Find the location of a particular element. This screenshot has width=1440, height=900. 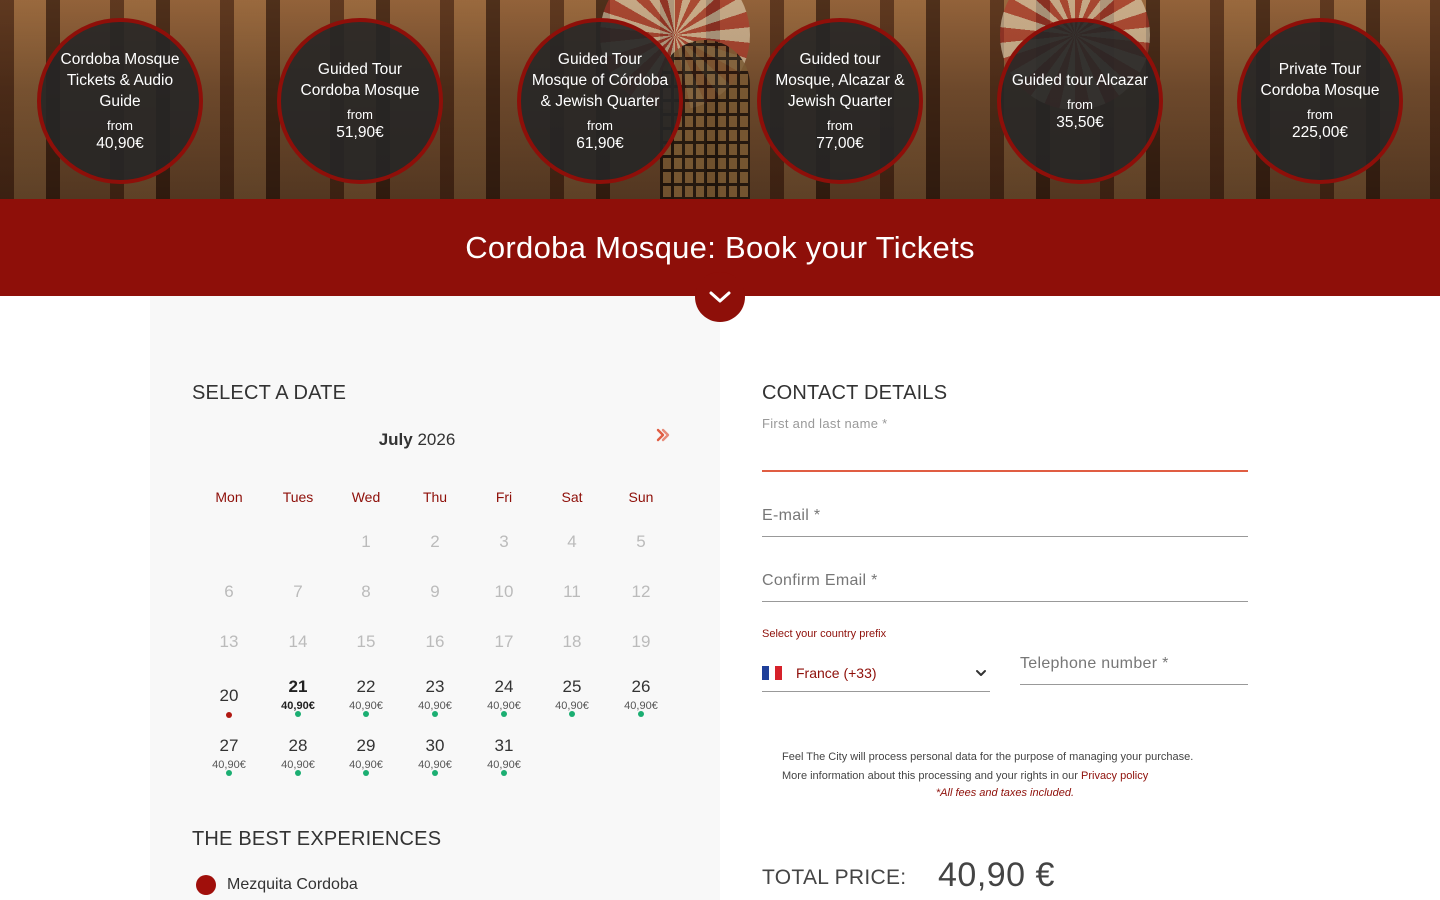

calendar-day: 2 is located at coordinates (435, 554).